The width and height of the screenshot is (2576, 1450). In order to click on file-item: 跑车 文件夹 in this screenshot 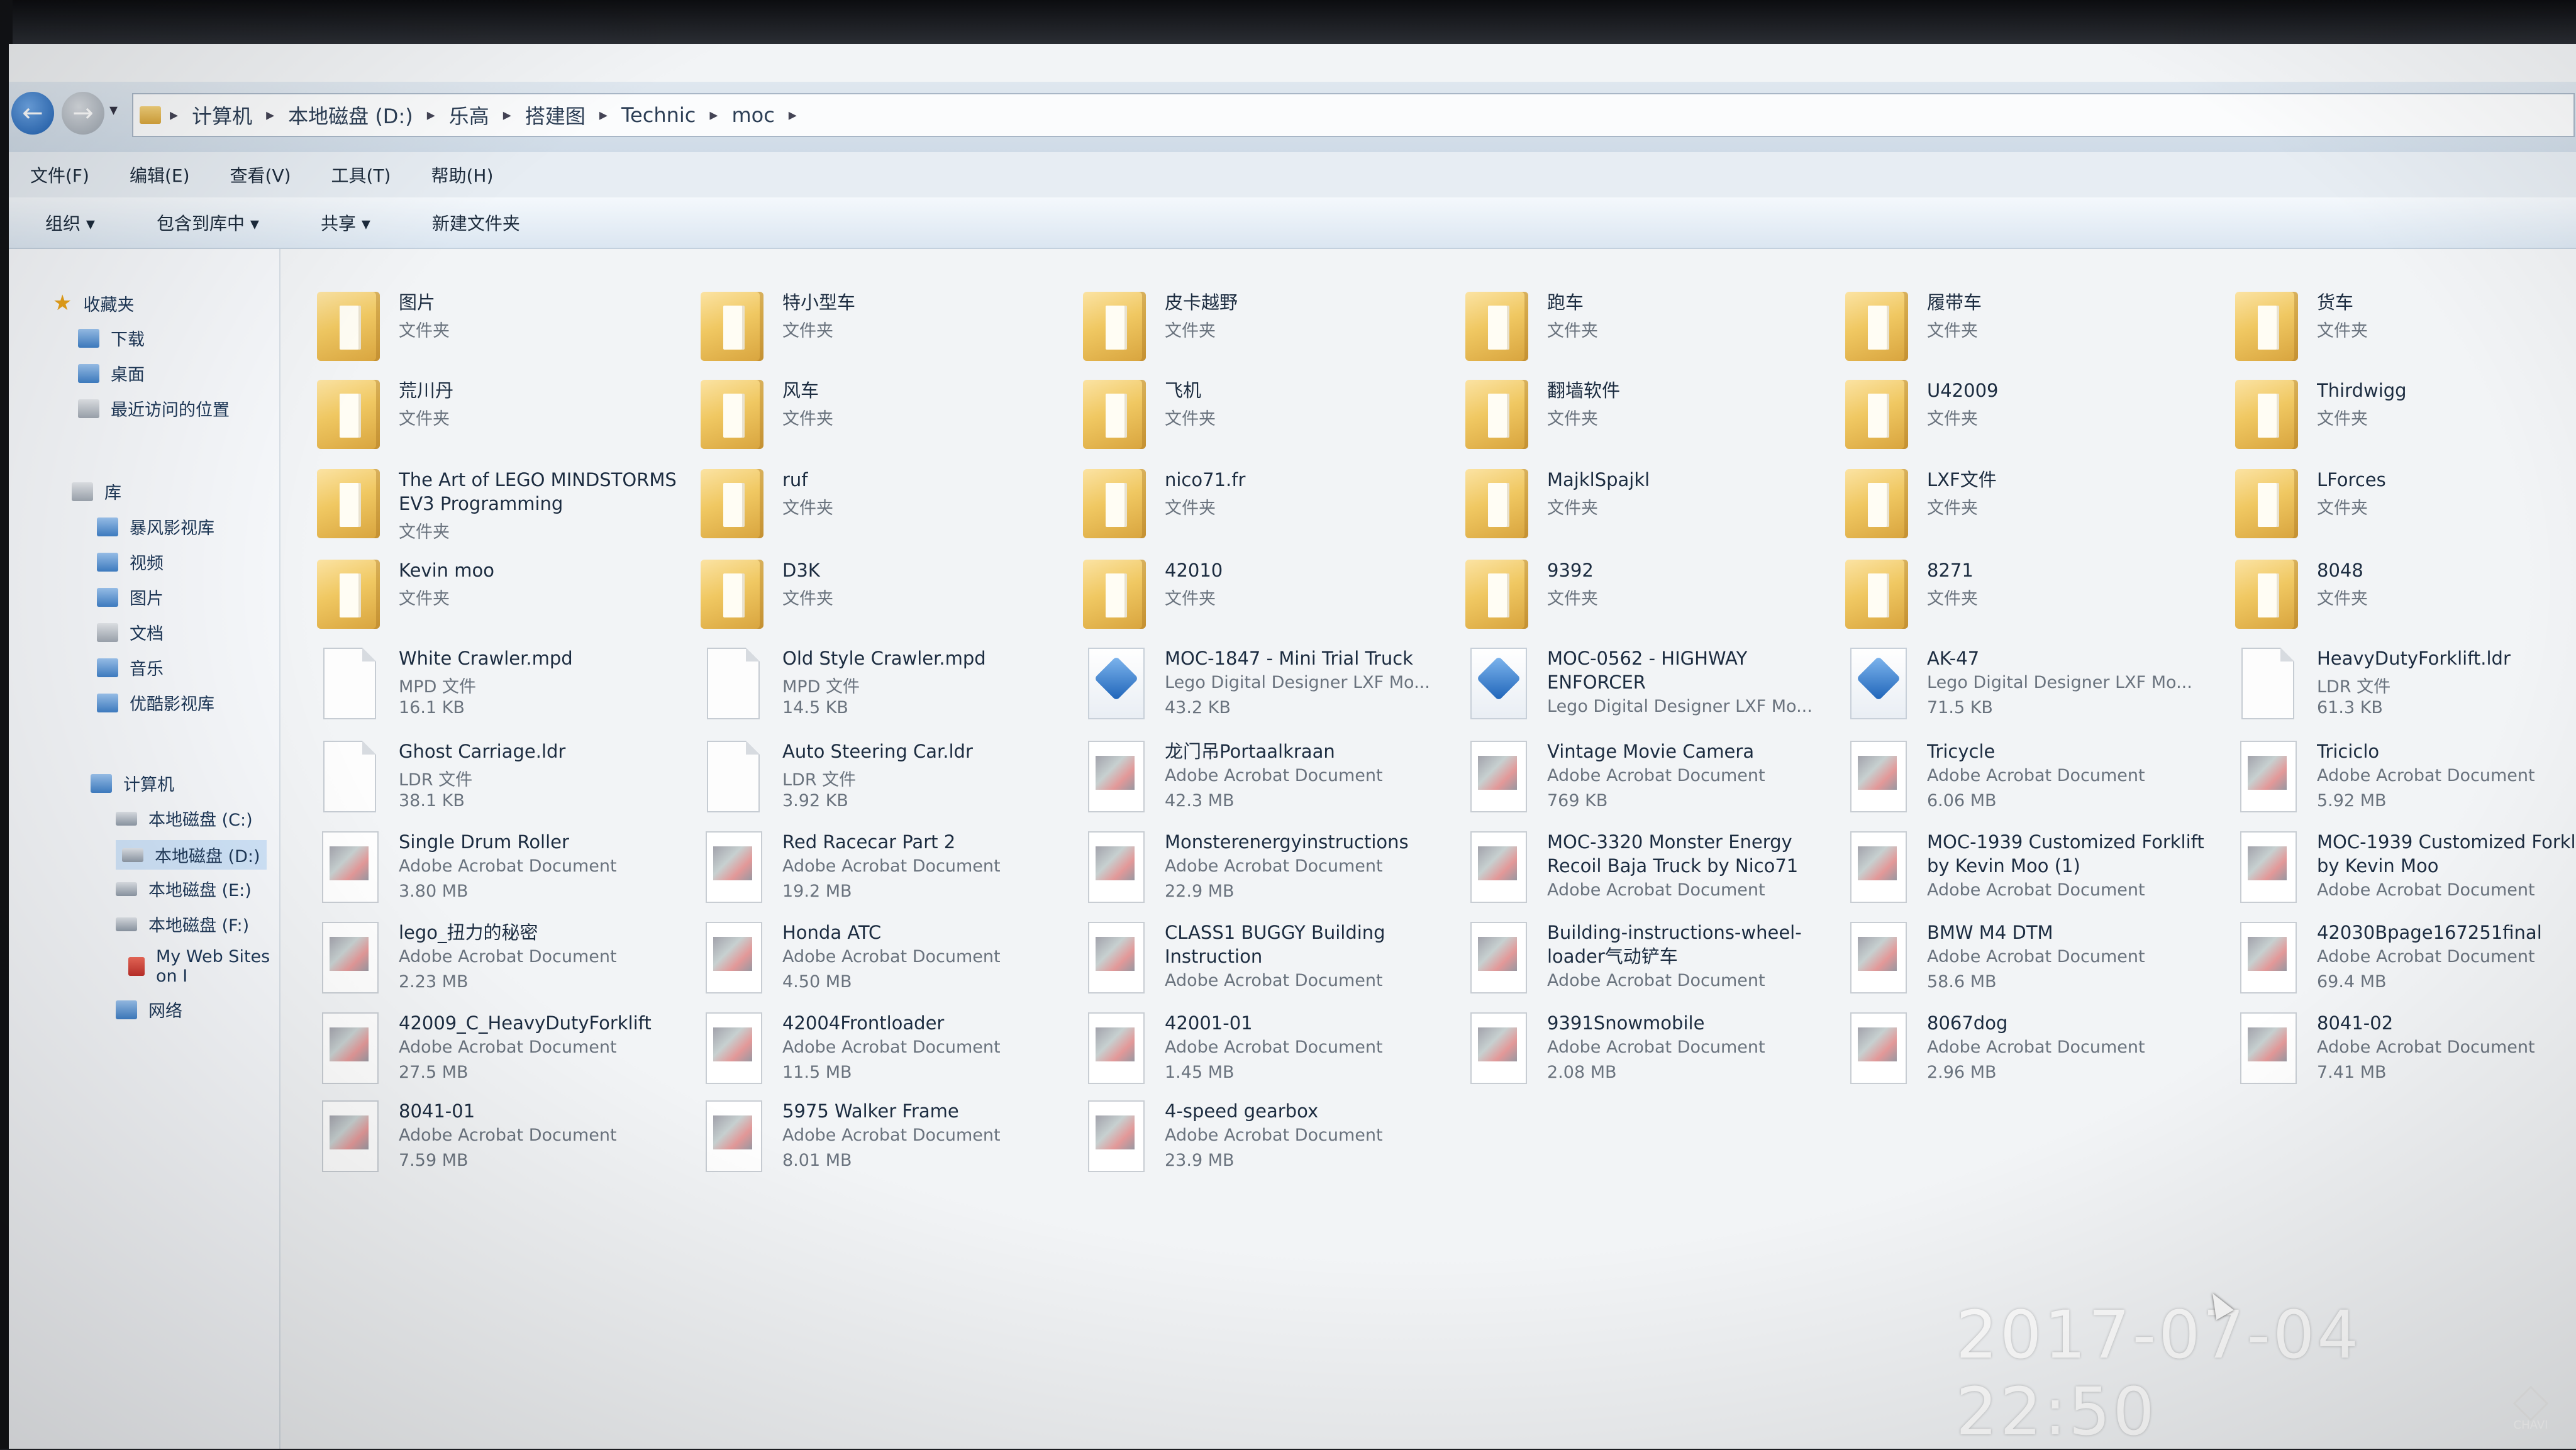, I will do `click(1654, 331)`.